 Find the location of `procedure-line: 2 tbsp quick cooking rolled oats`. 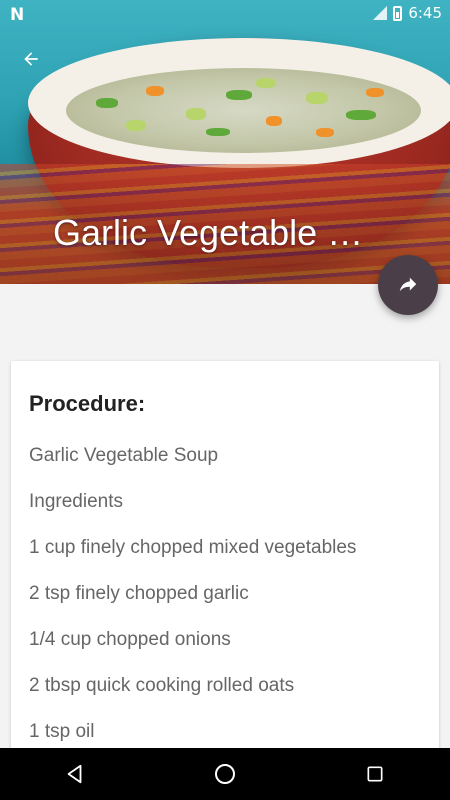

procedure-line: 2 tbsp quick cooking rolled oats is located at coordinates (162, 685).